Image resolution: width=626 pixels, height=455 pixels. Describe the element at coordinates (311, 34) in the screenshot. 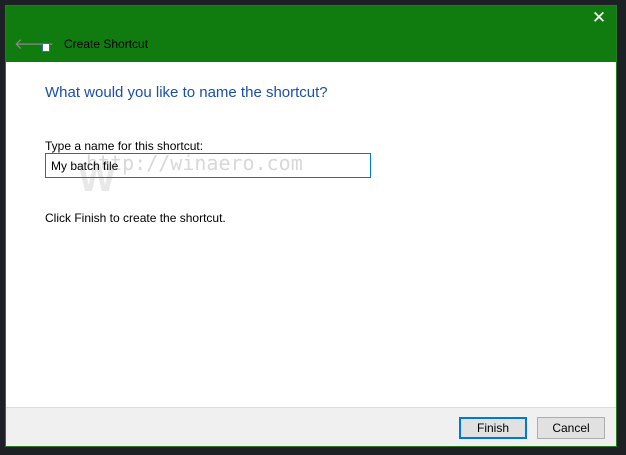

I see `title-bar: ✕ 🡐 Create Shortcut` at that location.